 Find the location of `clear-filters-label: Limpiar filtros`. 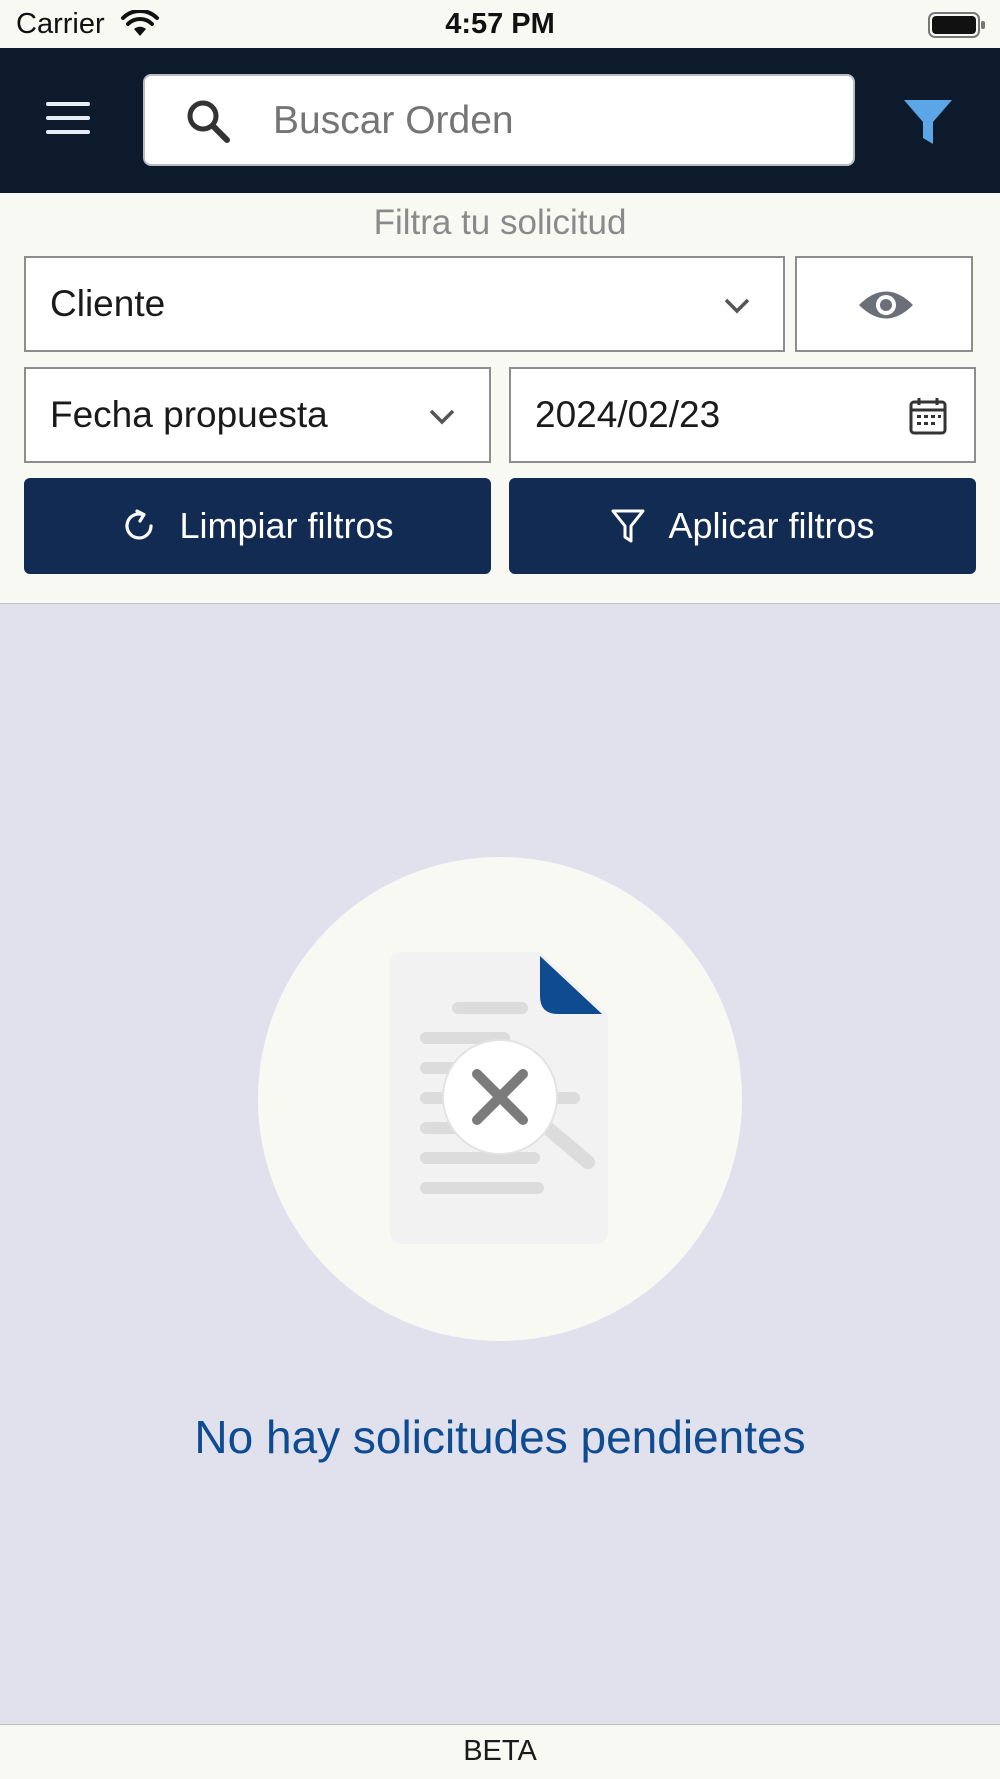

clear-filters-label: Limpiar filtros is located at coordinates (286, 525).